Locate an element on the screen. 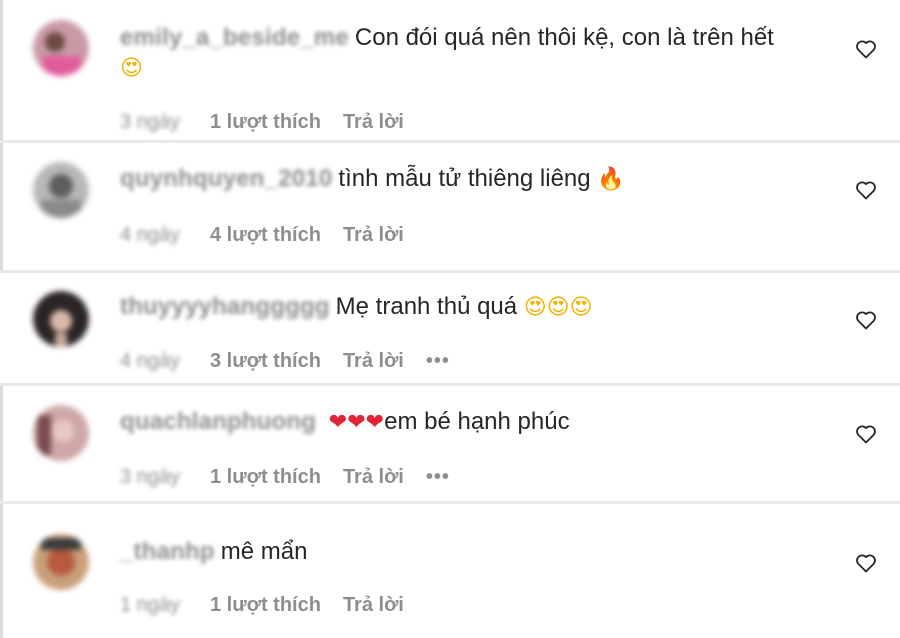  red-heart-emoji: ❤❤❤ is located at coordinates (356, 422).